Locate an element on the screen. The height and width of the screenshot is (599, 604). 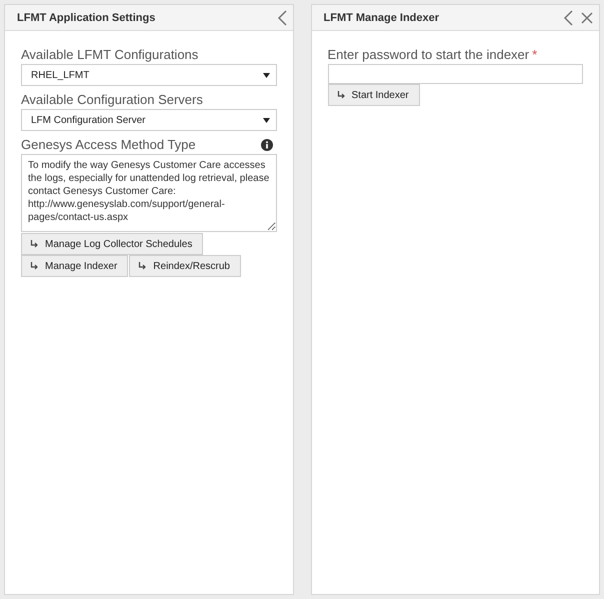
field-label: Available LFMT Configurations is located at coordinates (109, 54).